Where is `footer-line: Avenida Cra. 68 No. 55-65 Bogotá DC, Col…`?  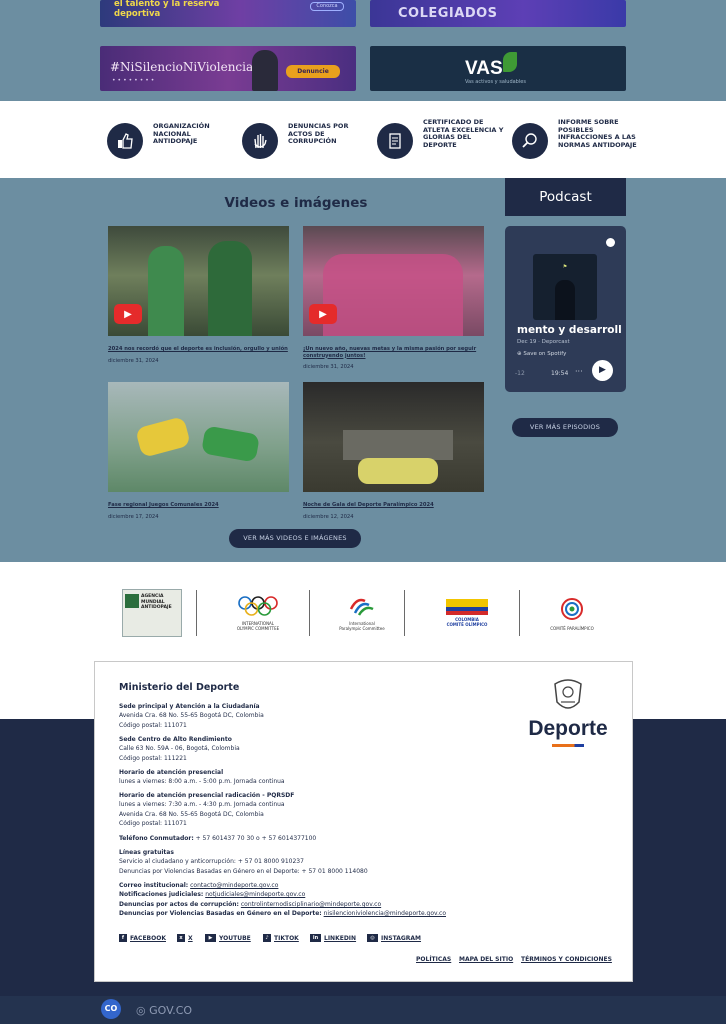 footer-line: Avenida Cra. 68 No. 55-65 Bogotá DC, Col… is located at coordinates (191, 715).